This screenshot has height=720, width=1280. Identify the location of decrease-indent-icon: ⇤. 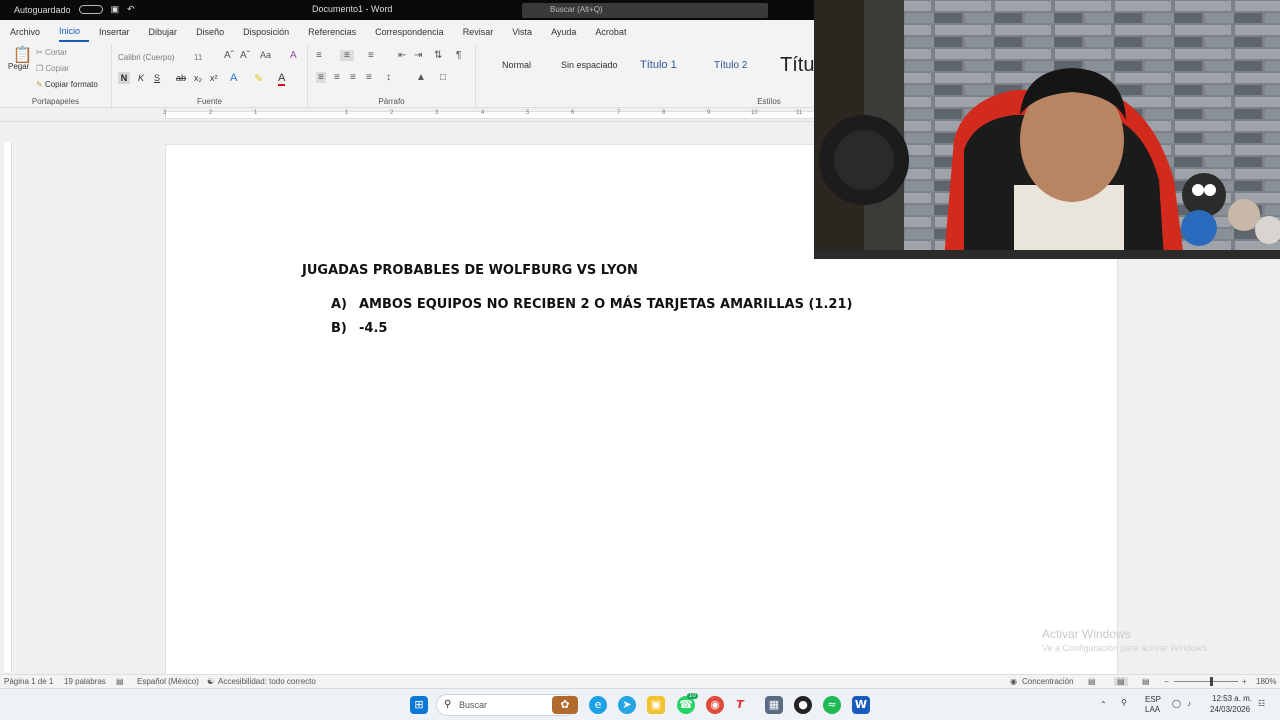
(402, 55).